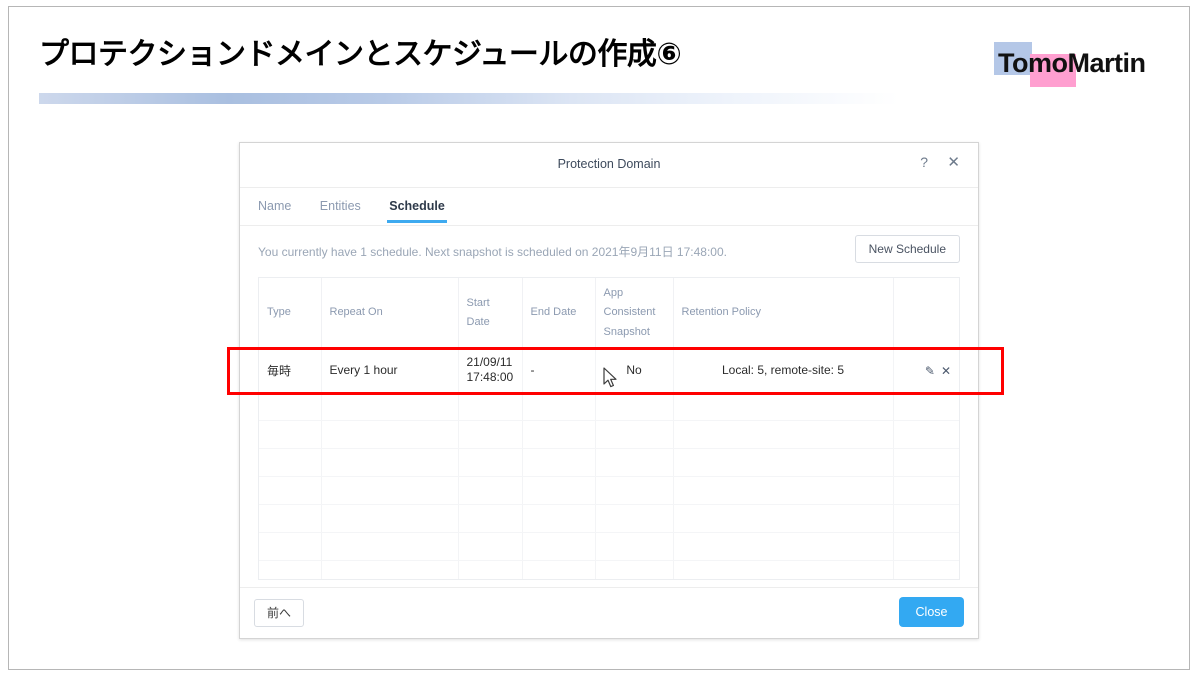  I want to click on delete-icon: ✕, so click(946, 371).